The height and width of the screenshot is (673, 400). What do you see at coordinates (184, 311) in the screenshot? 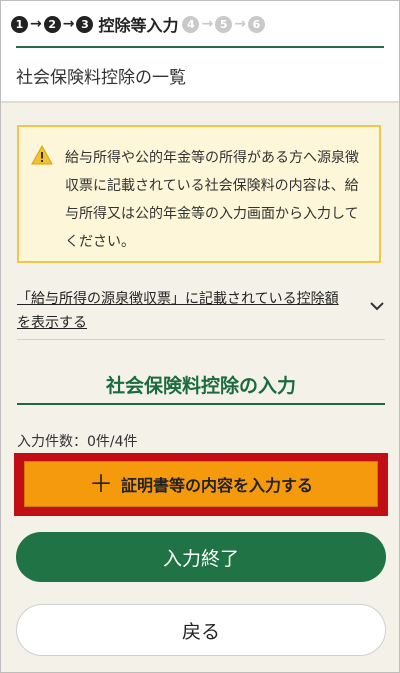
I see `disclosure-link: 「給与所得の源泉徴収票」に記載されている控除額を表示する` at bounding box center [184, 311].